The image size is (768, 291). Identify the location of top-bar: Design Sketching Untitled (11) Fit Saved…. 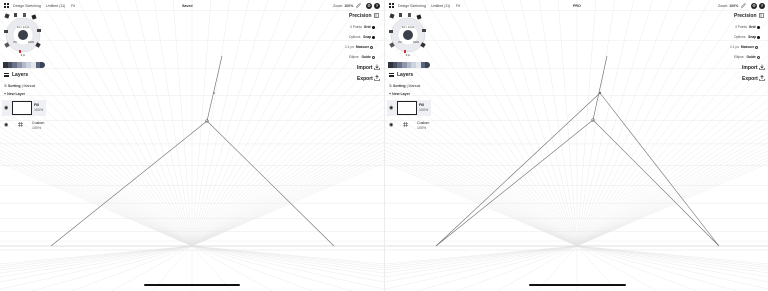
(192, 5).